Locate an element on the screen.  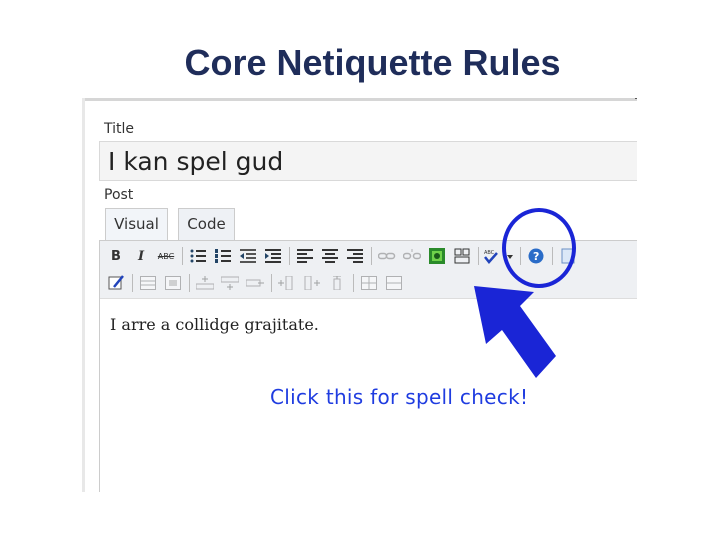
col-after-icon is located at coordinates (312, 283).